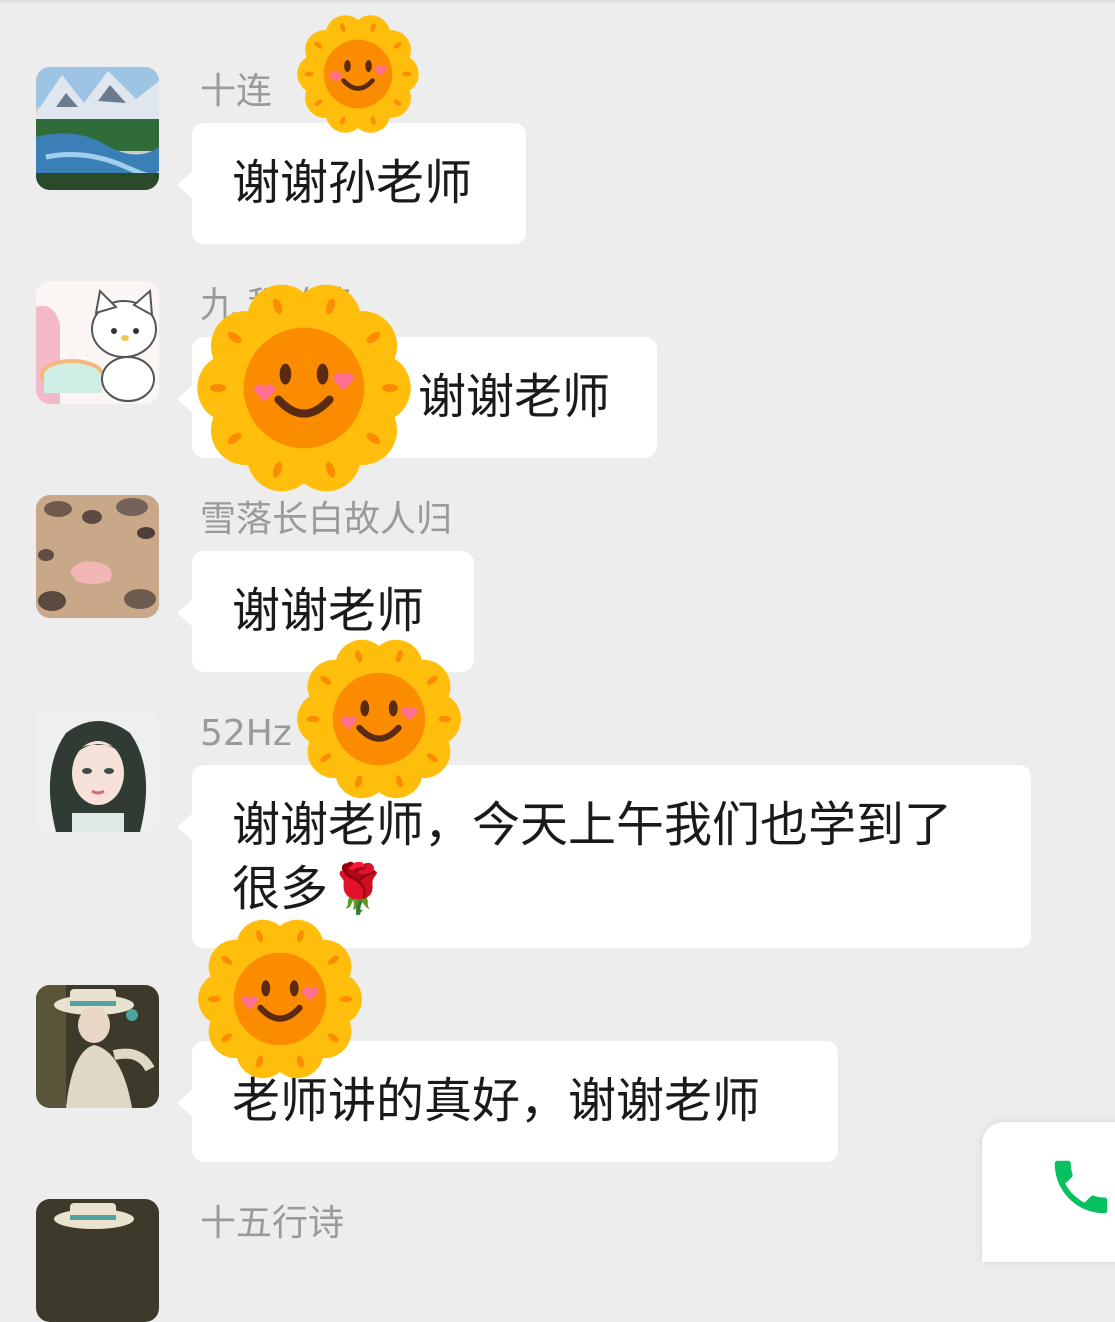 This screenshot has height=1322, width=1115. Describe the element at coordinates (278, 305) in the screenshot. I see `sender-name: 九 程乾稳` at that location.